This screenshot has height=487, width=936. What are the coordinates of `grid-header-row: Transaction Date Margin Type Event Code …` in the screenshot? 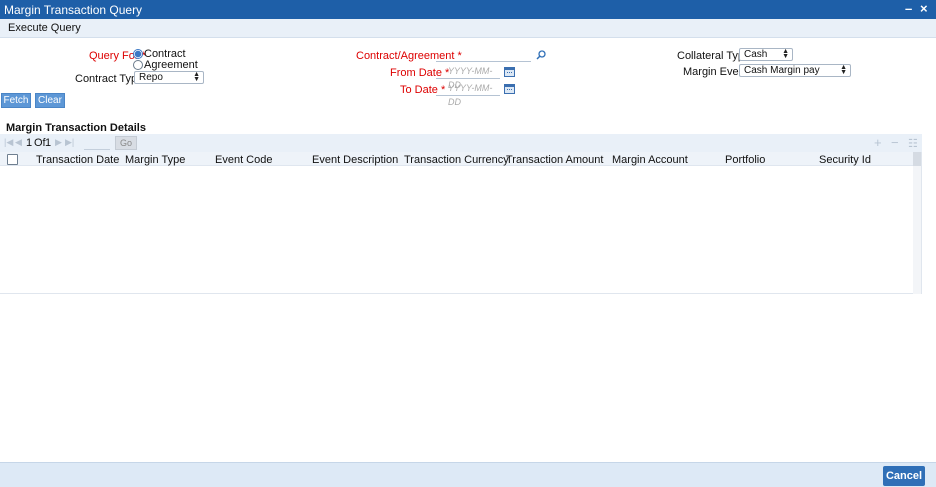 It's located at (457, 159).